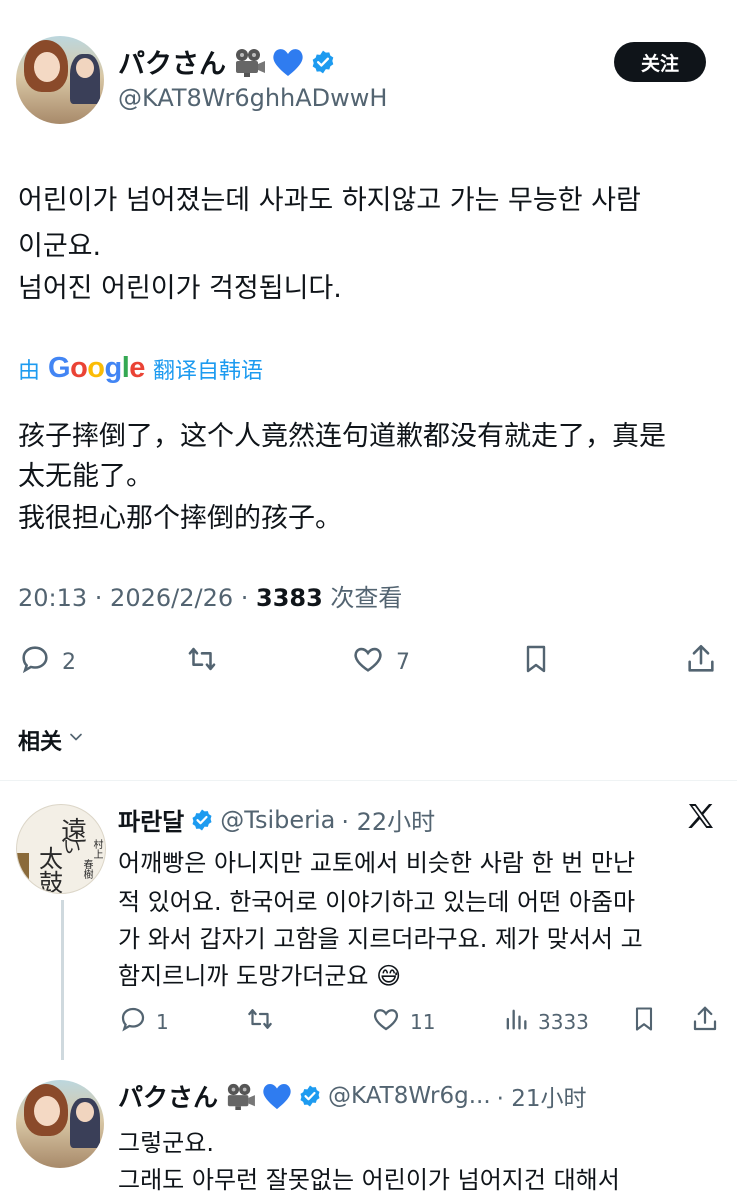  Describe the element at coordinates (403, 662) in the screenshot. I see `like-count: 7` at that location.